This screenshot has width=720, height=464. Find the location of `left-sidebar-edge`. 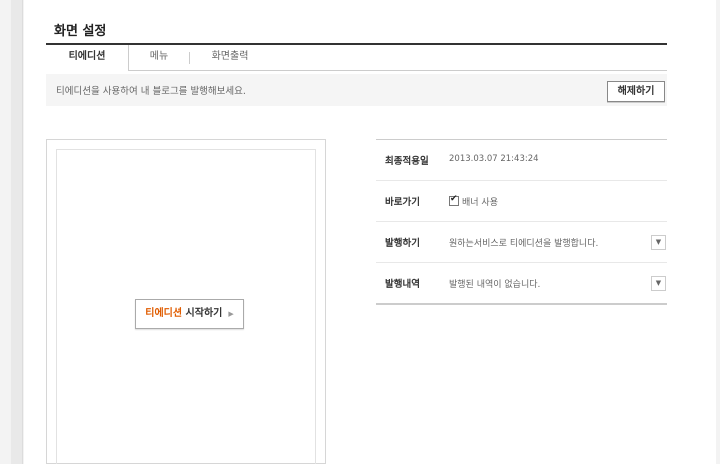

left-sidebar-edge is located at coordinates (17, 232).